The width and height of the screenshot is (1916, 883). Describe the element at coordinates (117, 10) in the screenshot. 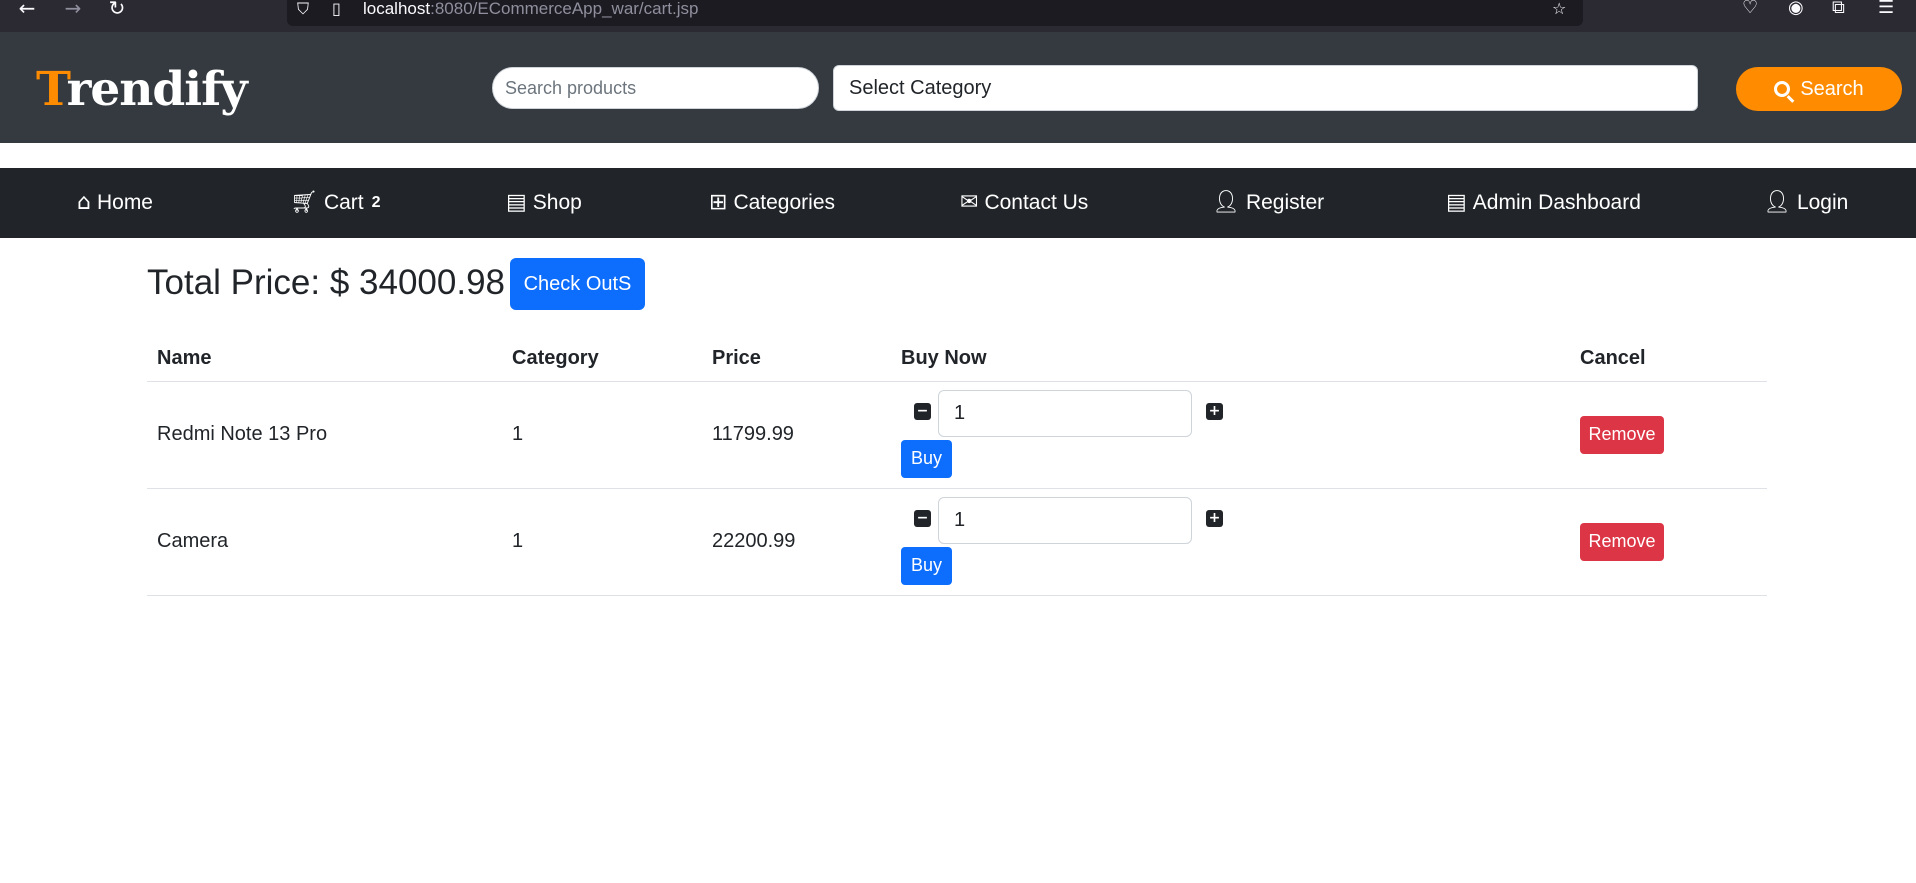

I see `reload-icon: ↻` at that location.